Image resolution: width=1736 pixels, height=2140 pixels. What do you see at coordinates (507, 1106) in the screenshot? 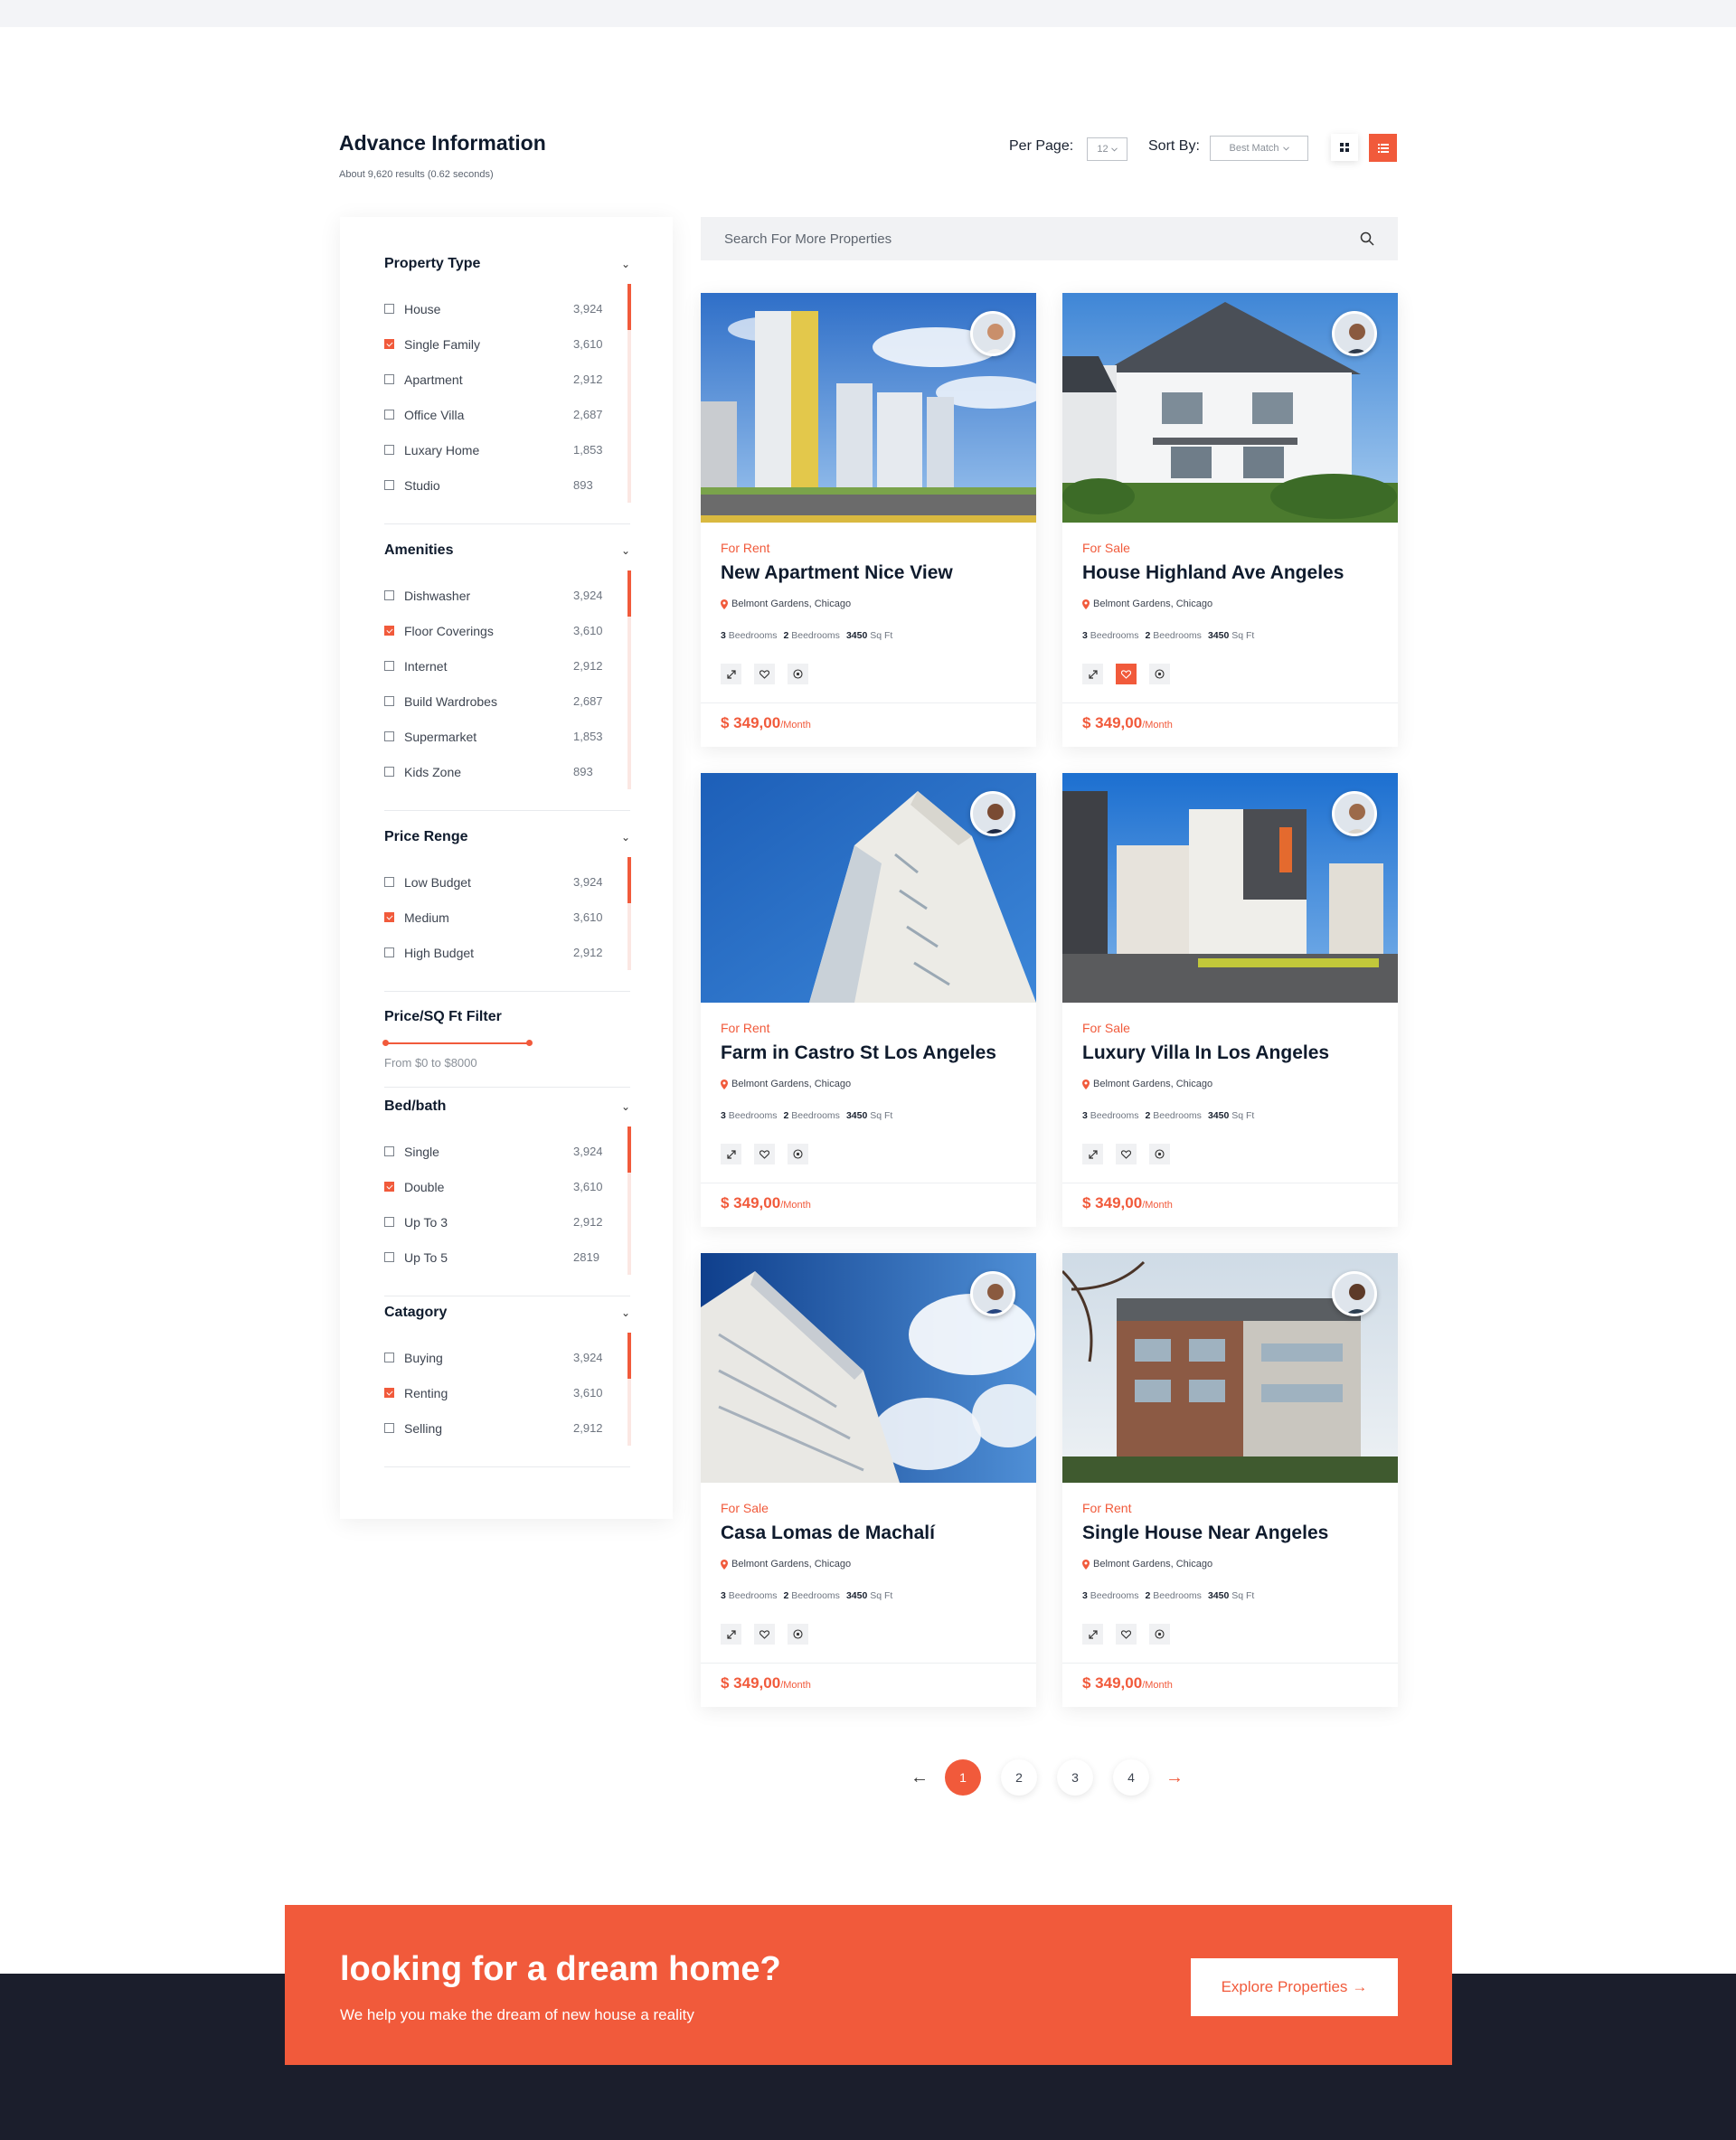
I see `filter-header: Bed/bath ⌄` at bounding box center [507, 1106].